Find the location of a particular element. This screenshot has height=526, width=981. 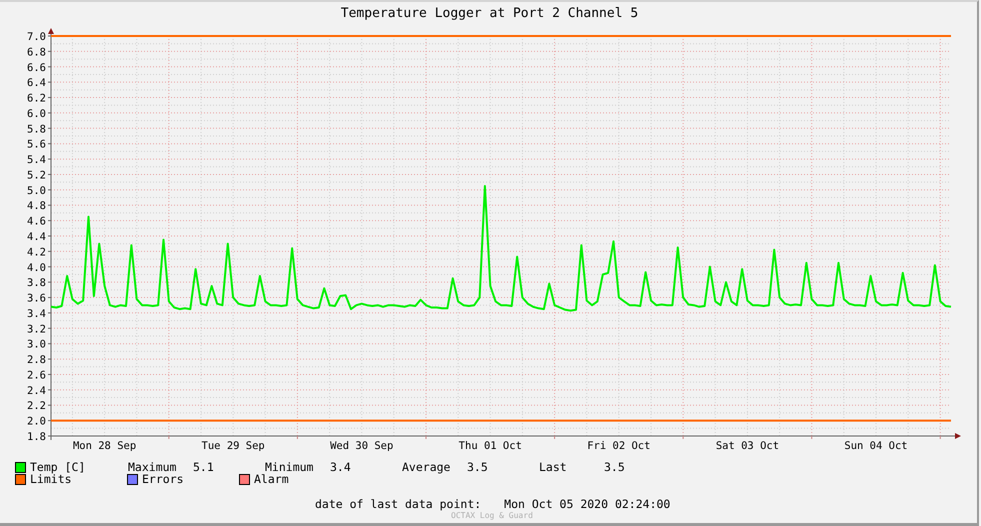

axis-label: 3.4 is located at coordinates (36, 314).